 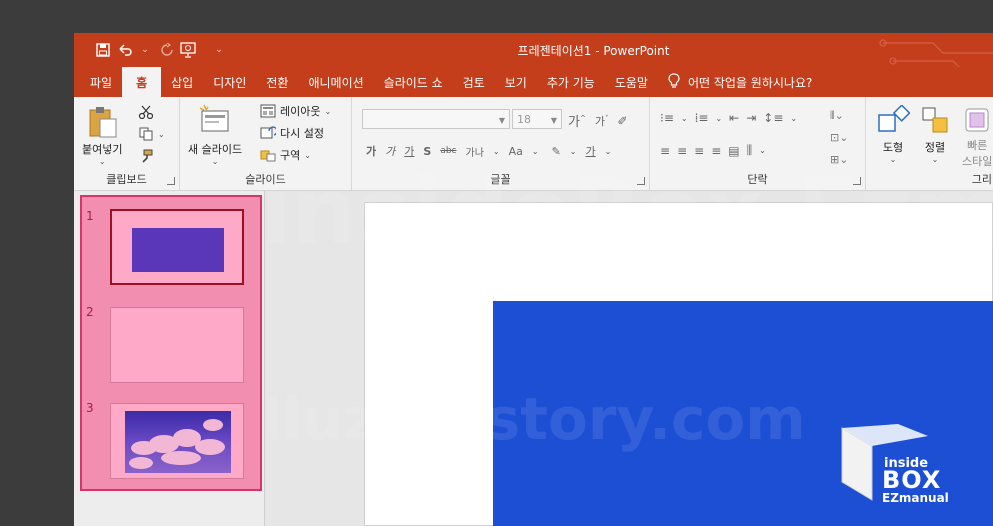 What do you see at coordinates (762, 150) in the screenshot?
I see `columns-dropdown-icon: ⌄` at bounding box center [762, 150].